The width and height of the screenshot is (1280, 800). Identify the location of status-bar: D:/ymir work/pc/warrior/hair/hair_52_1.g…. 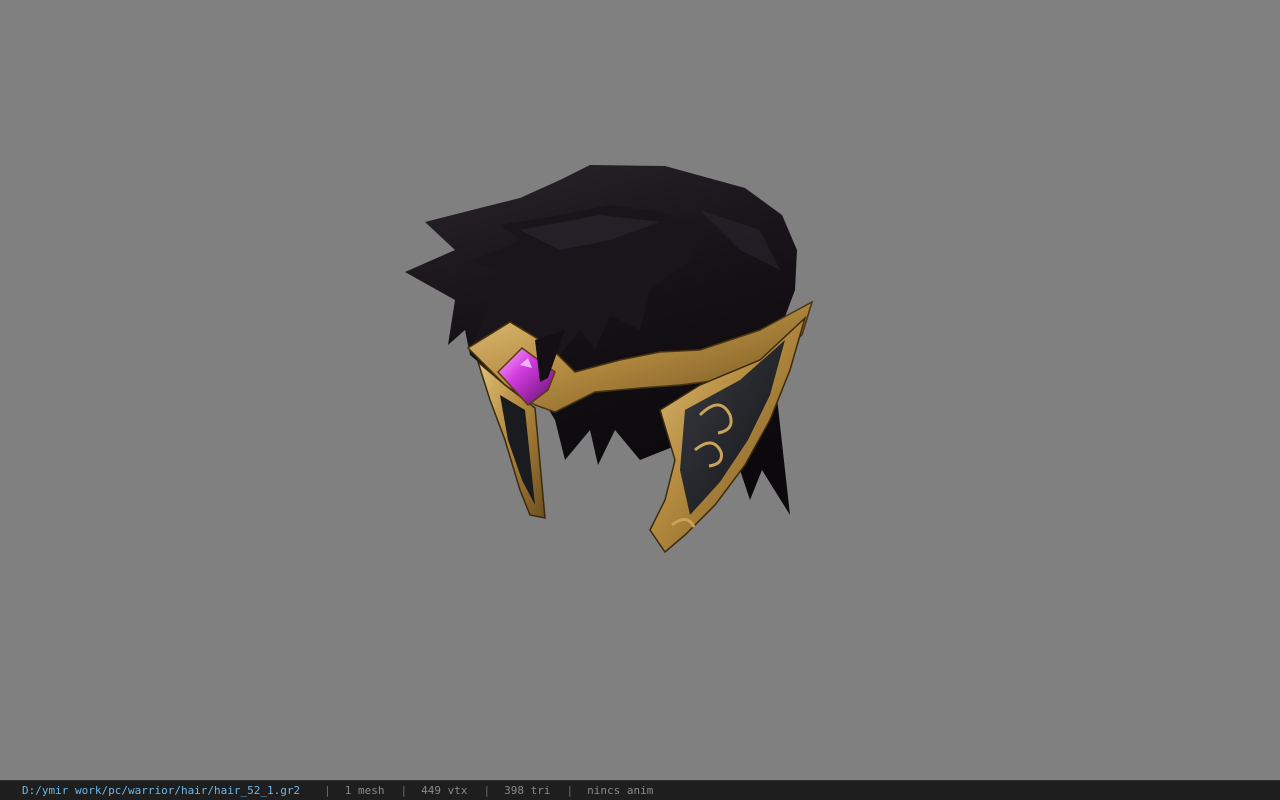
(640, 790).